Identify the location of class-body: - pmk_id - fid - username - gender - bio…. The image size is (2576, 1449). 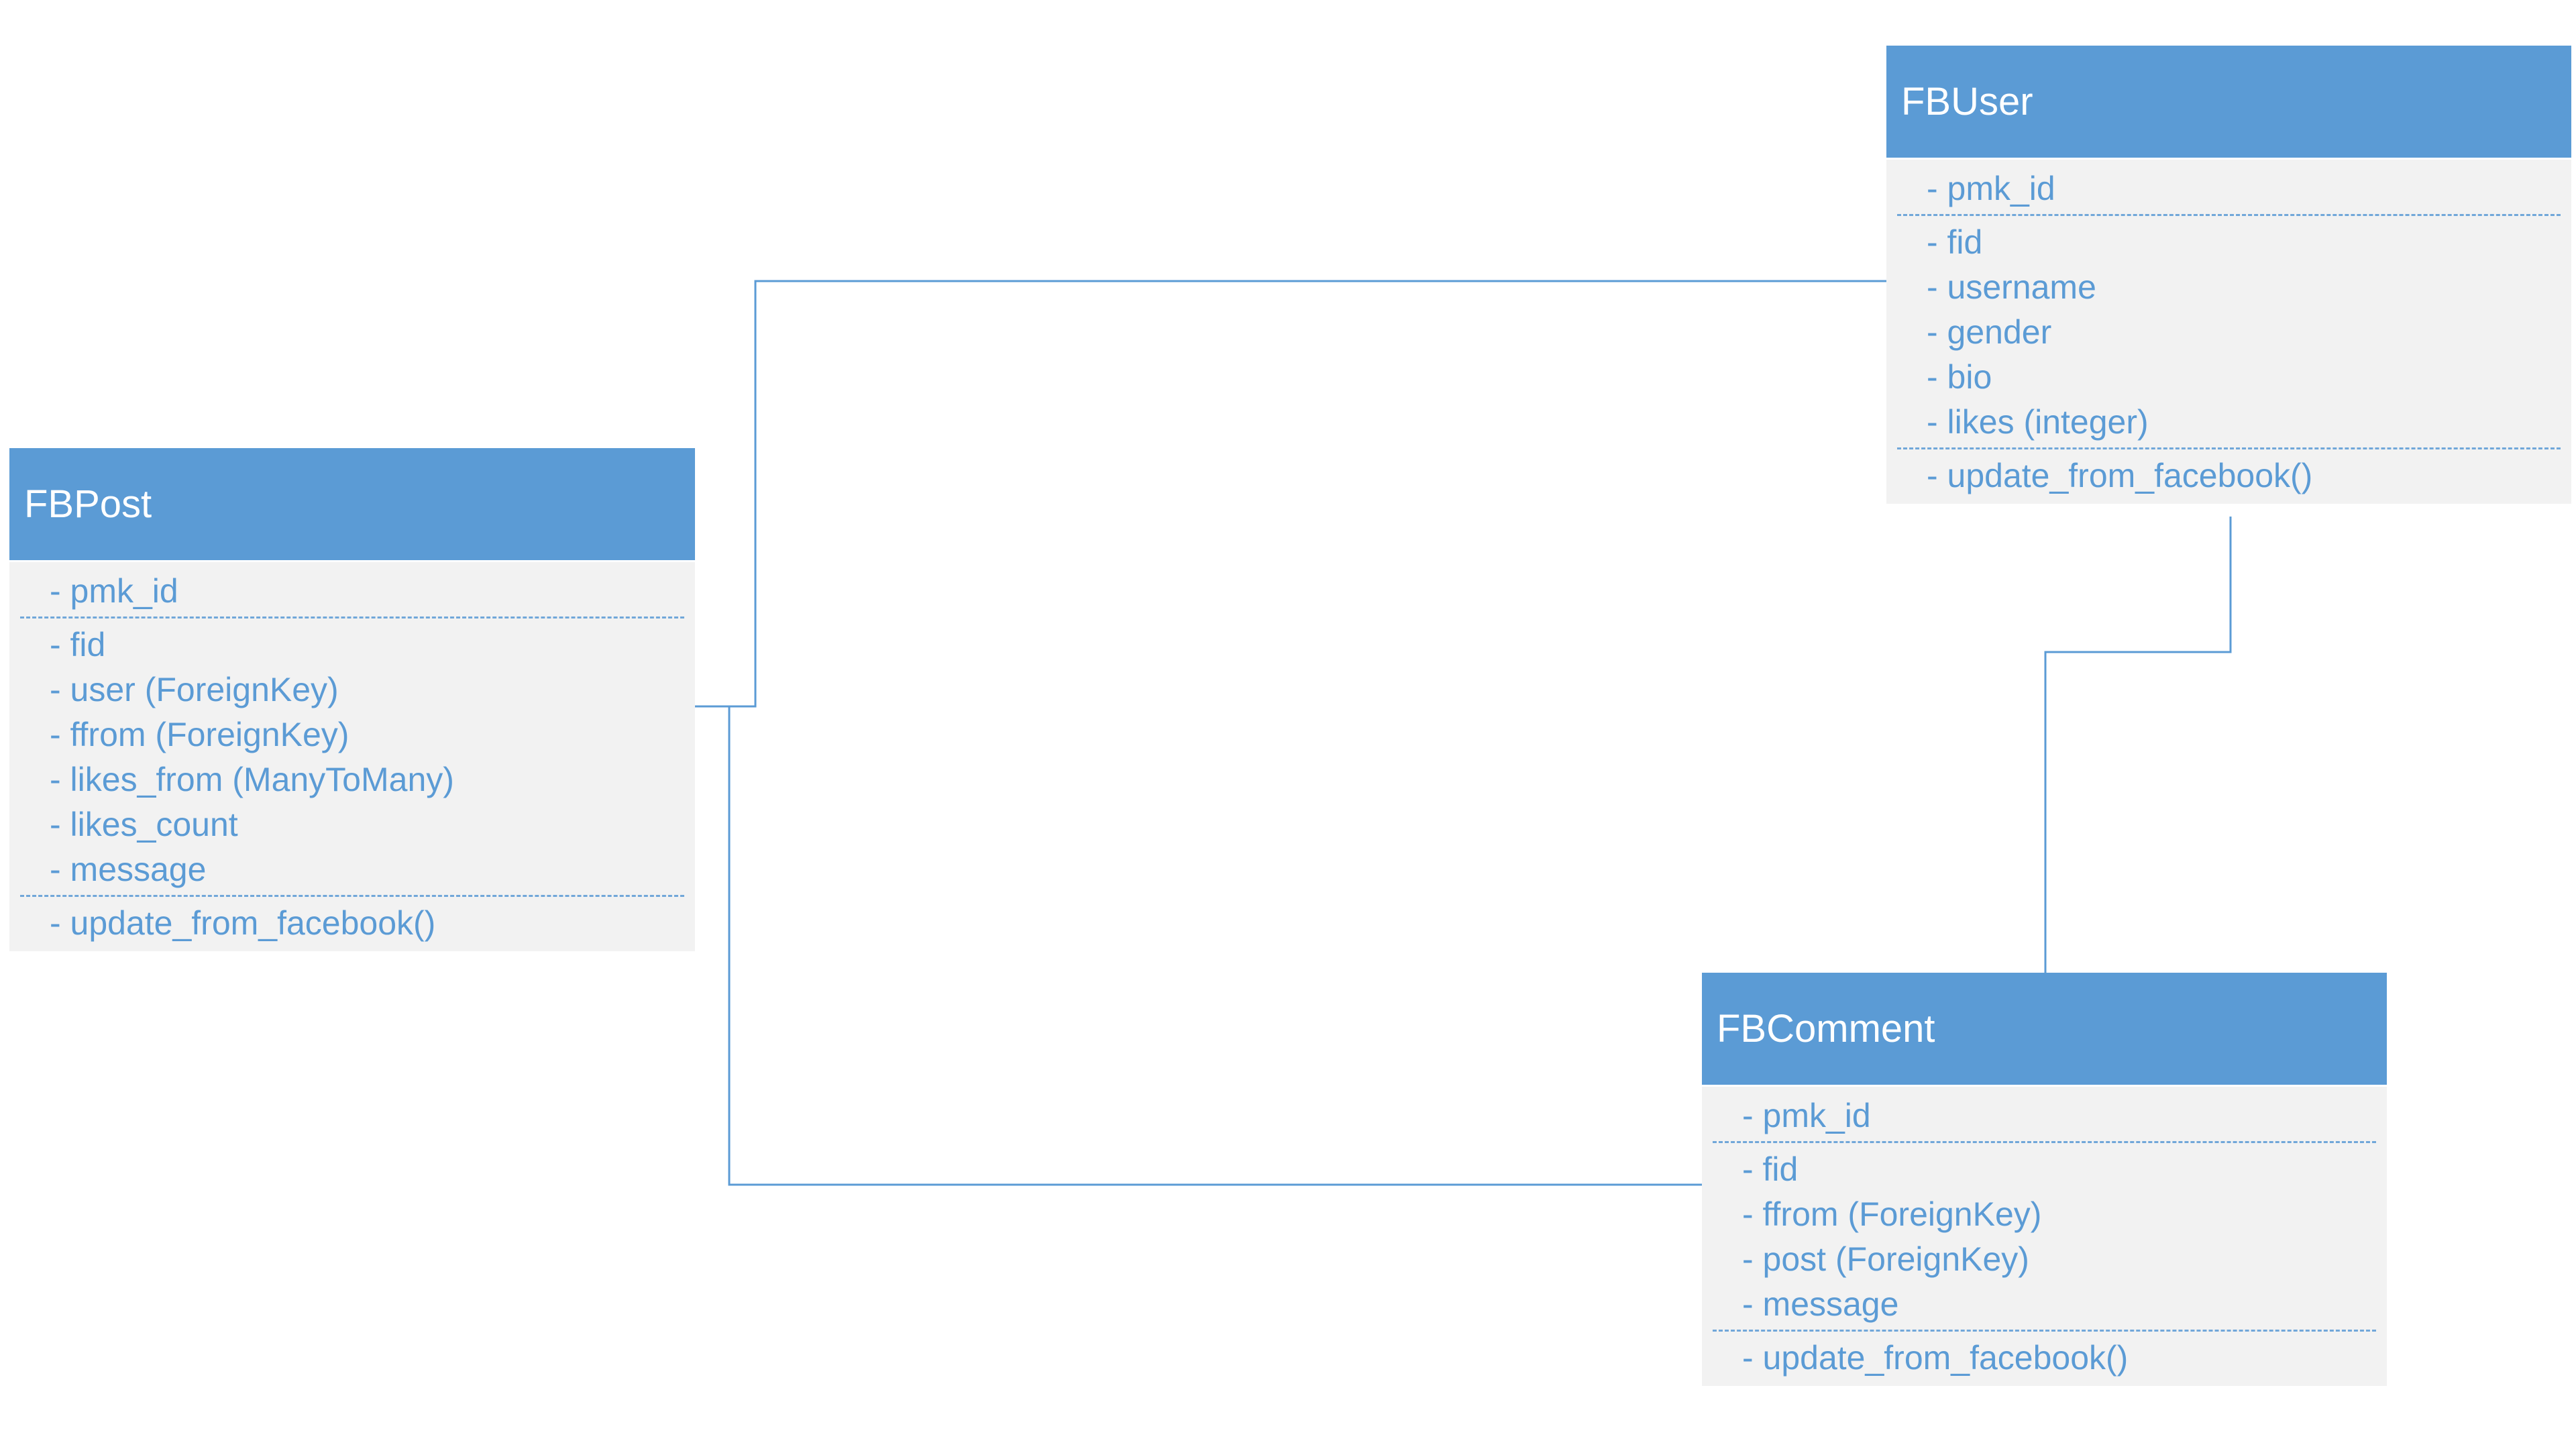
(2228, 332).